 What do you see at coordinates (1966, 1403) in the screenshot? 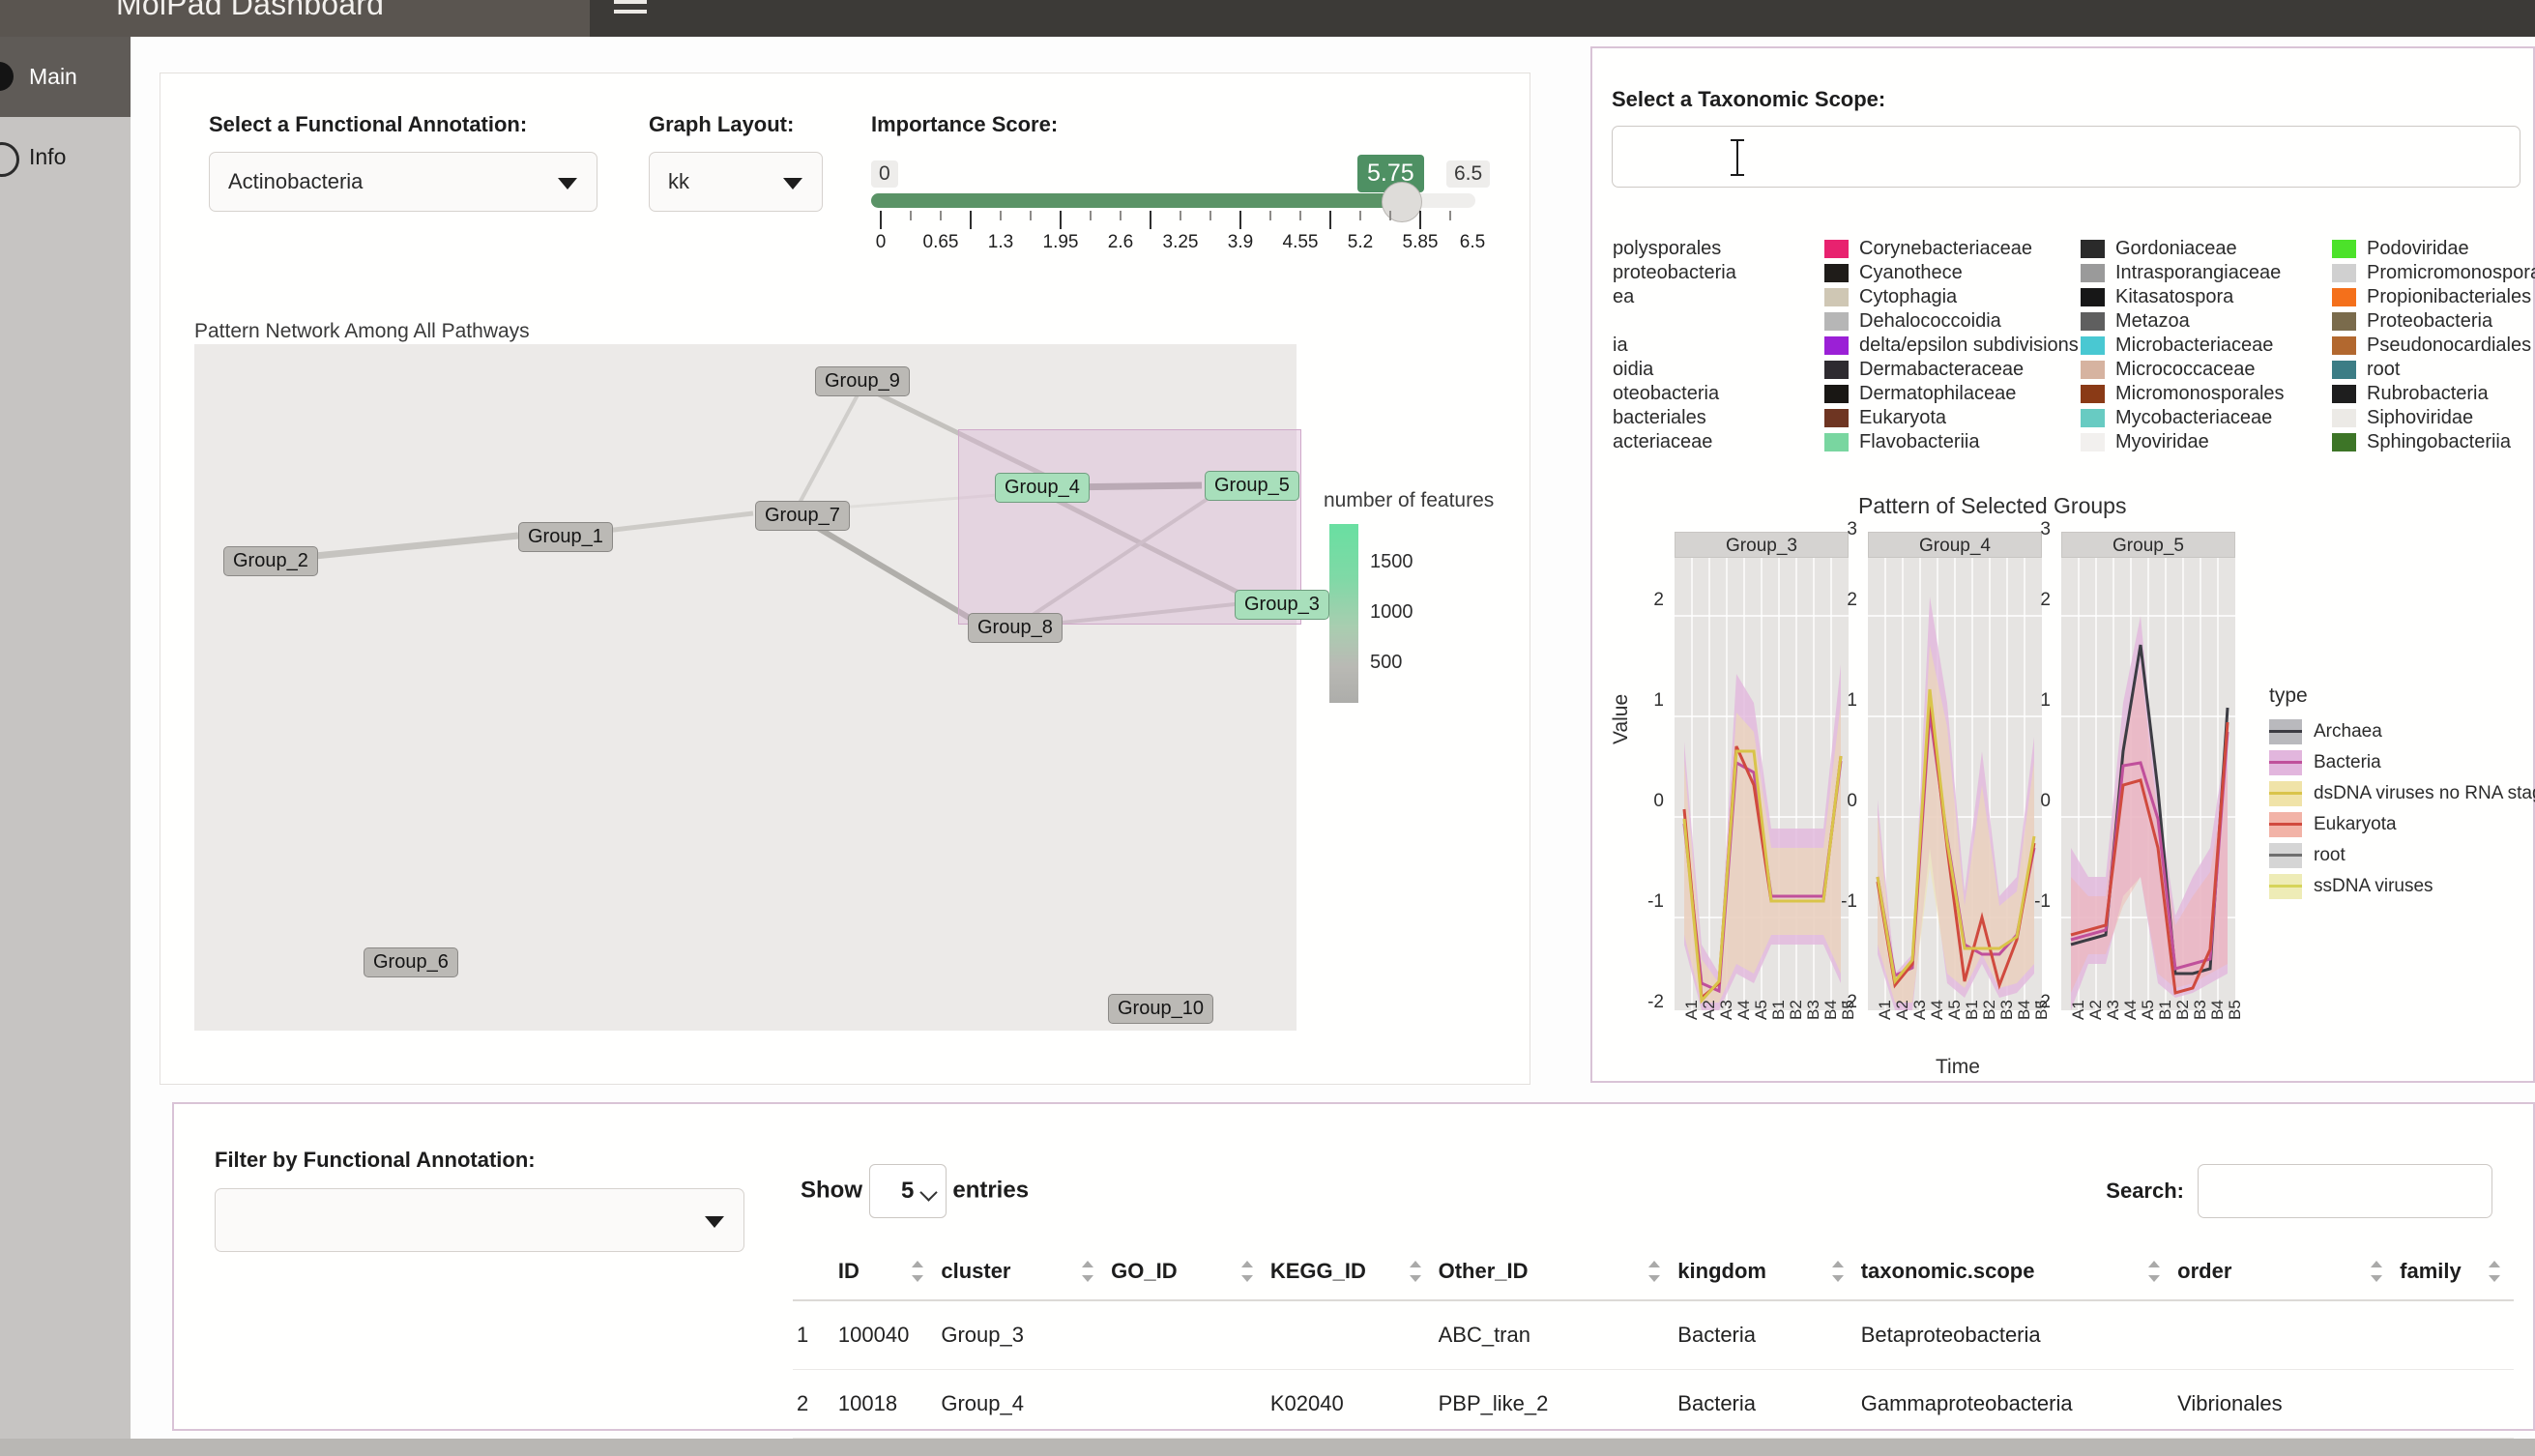
I see `cell-taxonomic-scope: Gammaproteobacteria` at bounding box center [1966, 1403].